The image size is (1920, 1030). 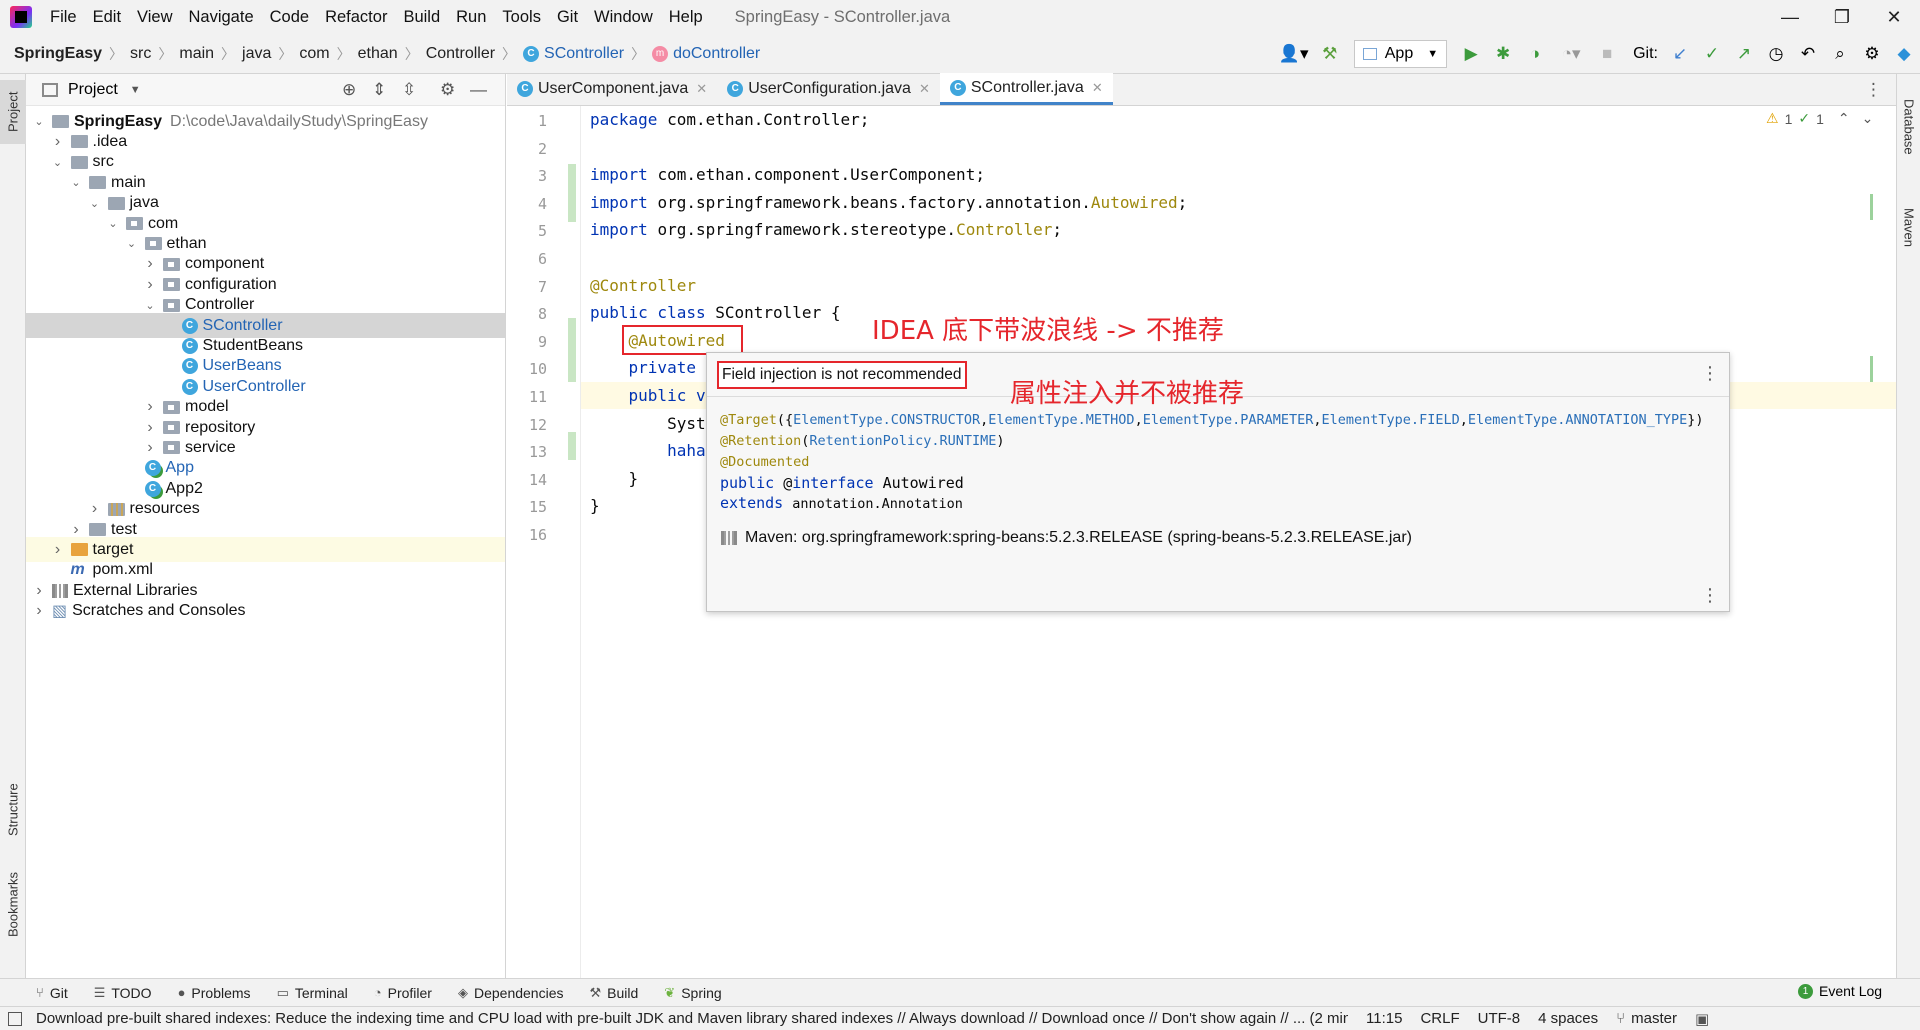 What do you see at coordinates (1868, 118) in the screenshot?
I see `next-highlight-icon: ⌄` at bounding box center [1868, 118].